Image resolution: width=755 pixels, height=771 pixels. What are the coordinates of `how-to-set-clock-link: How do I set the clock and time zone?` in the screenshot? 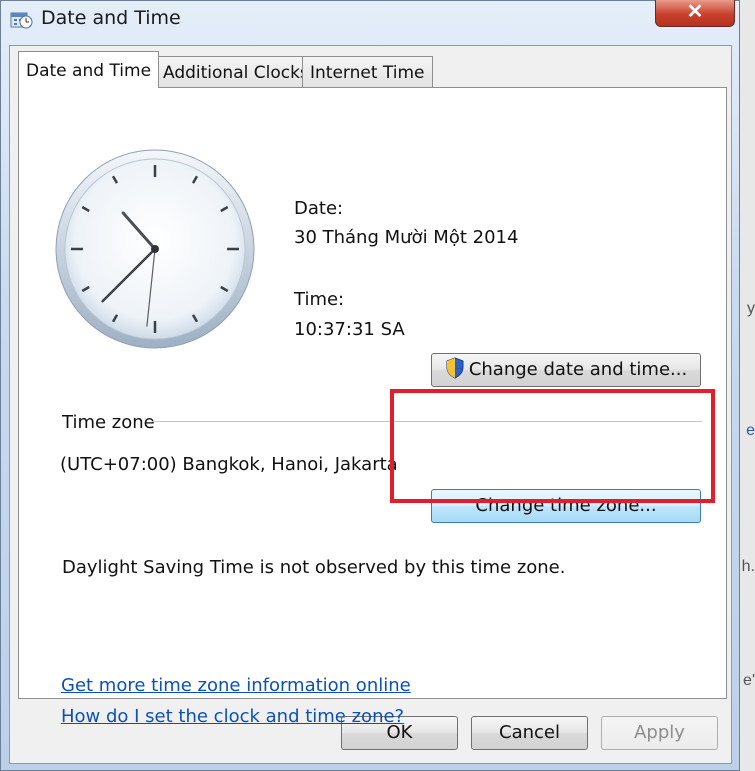 It's located at (232, 716).